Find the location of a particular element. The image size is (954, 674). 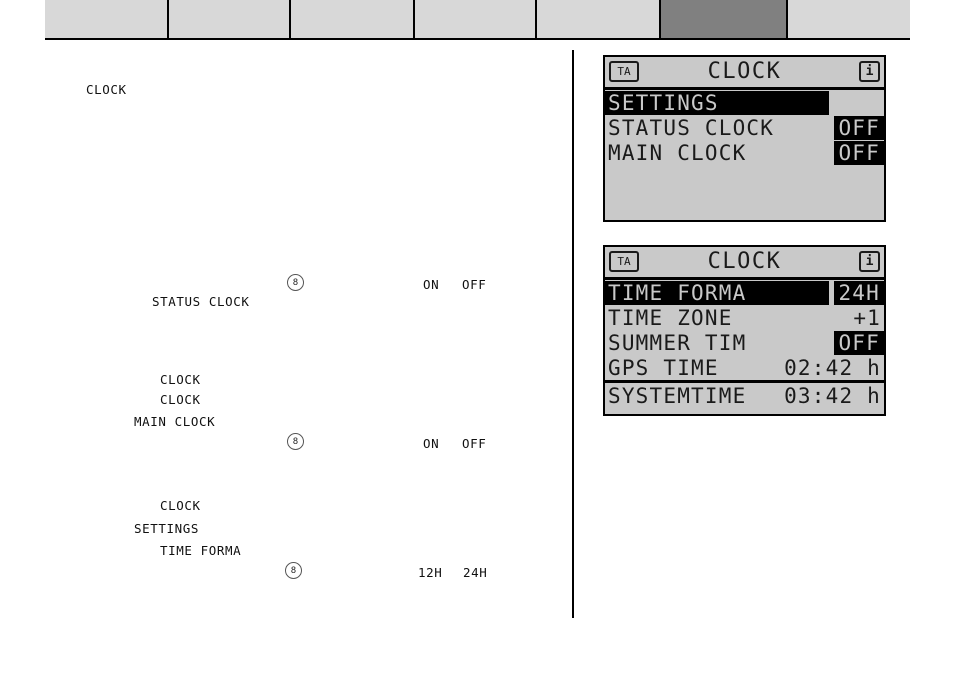

lcd-header-2: TA CLOCK i is located at coordinates (744, 263).